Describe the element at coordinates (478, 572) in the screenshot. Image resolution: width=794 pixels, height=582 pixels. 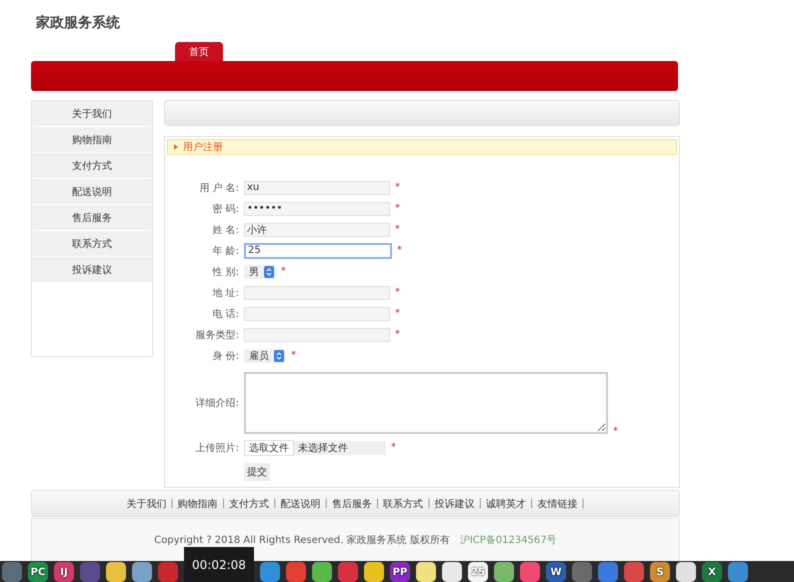
I see `app-icon: 25` at that location.